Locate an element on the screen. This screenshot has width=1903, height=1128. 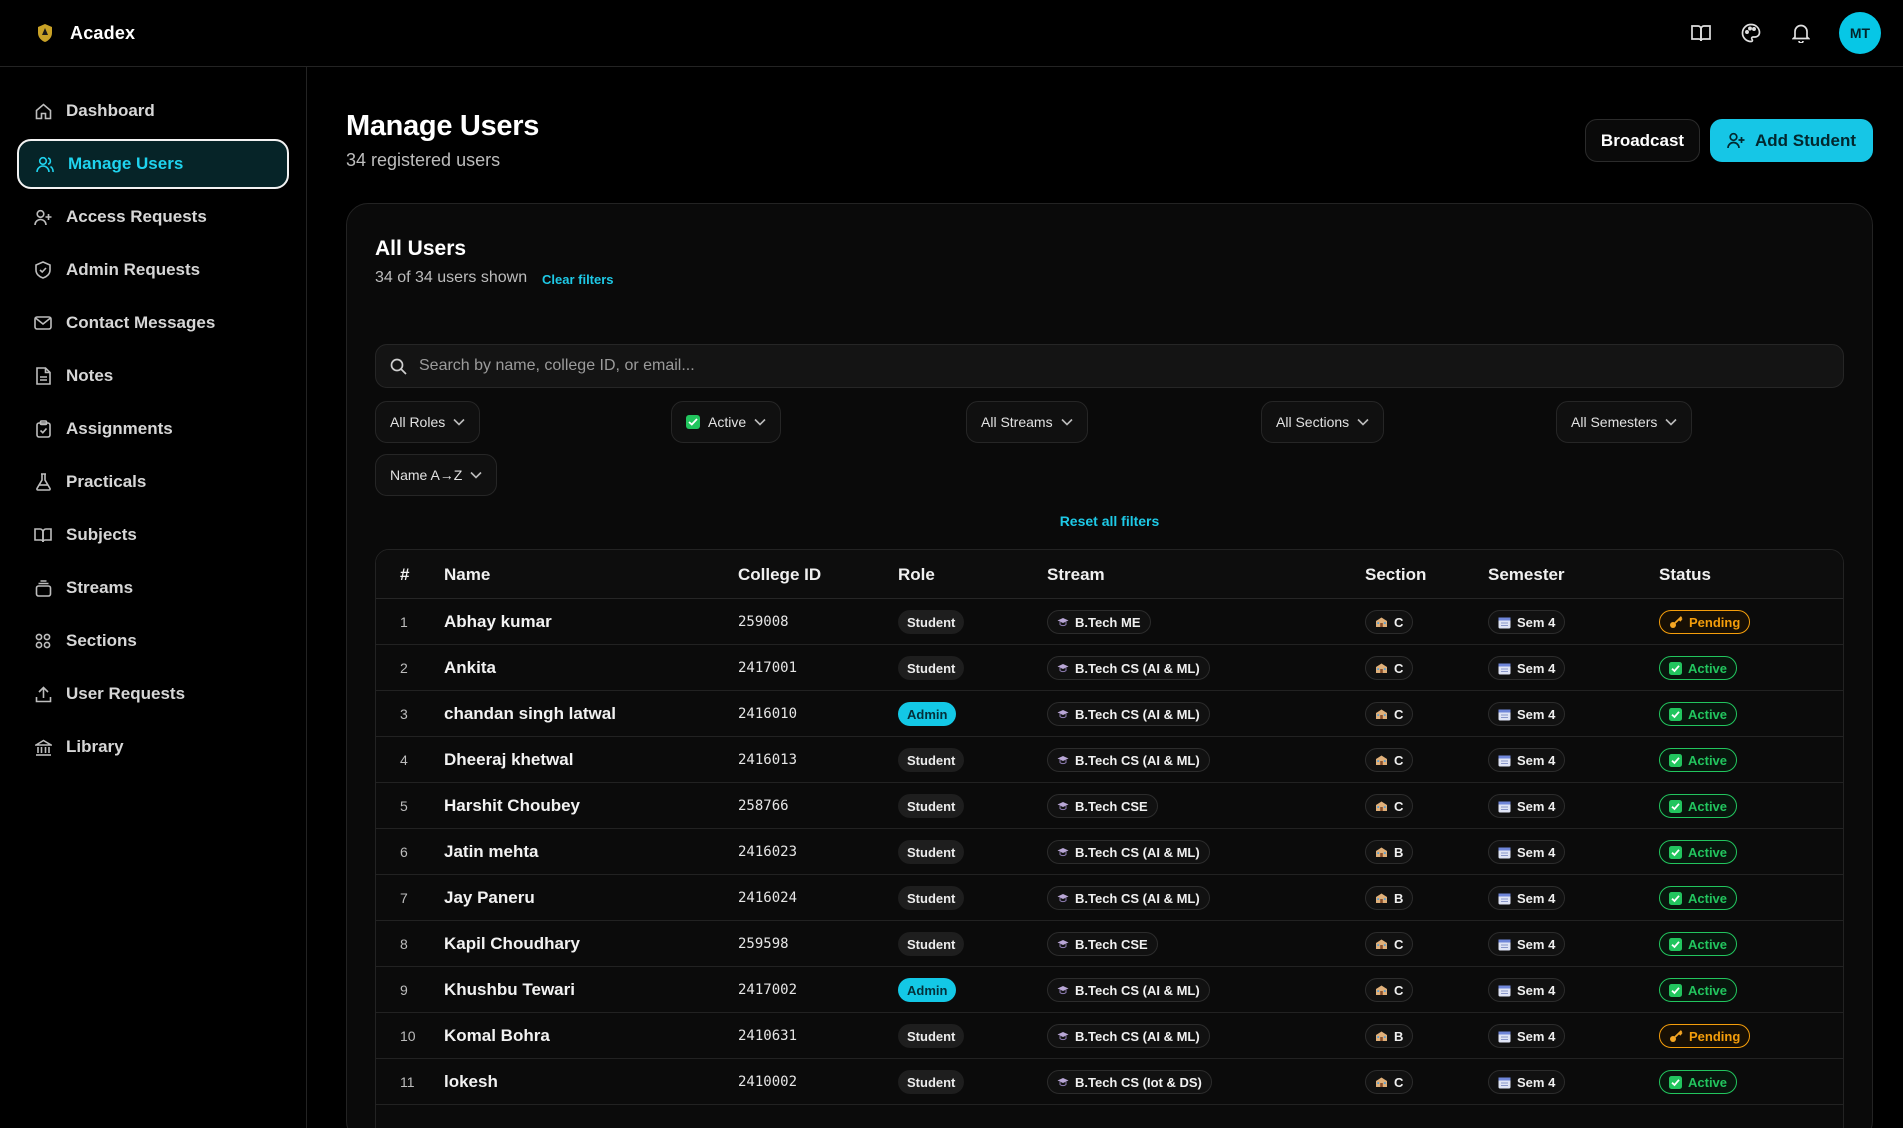
col-role: Role is located at coordinates (916, 575).